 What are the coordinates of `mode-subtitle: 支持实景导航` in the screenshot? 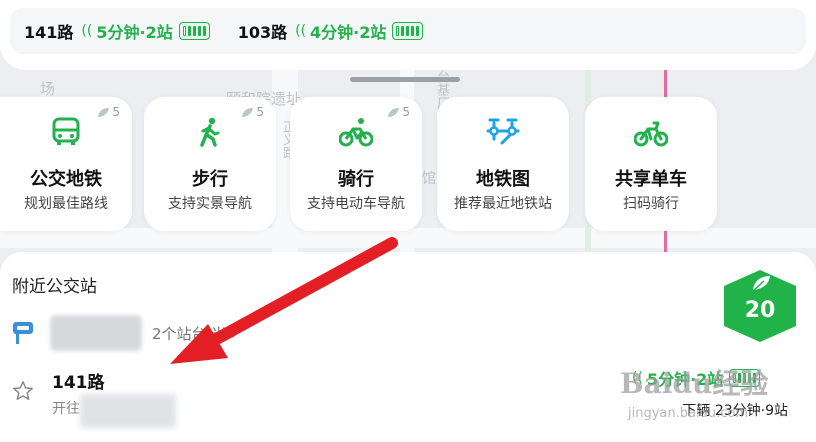 It's located at (210, 204).